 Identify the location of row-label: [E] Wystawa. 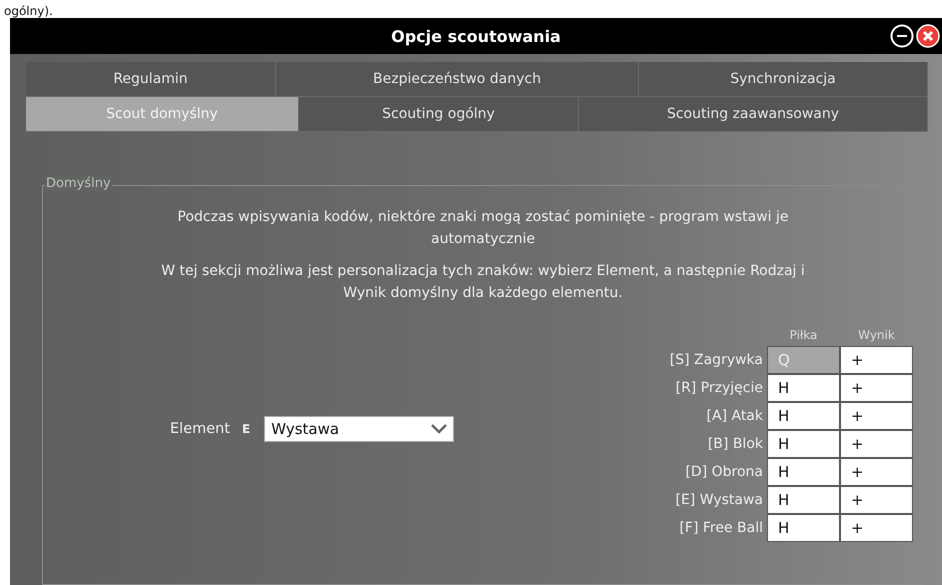
(719, 500).